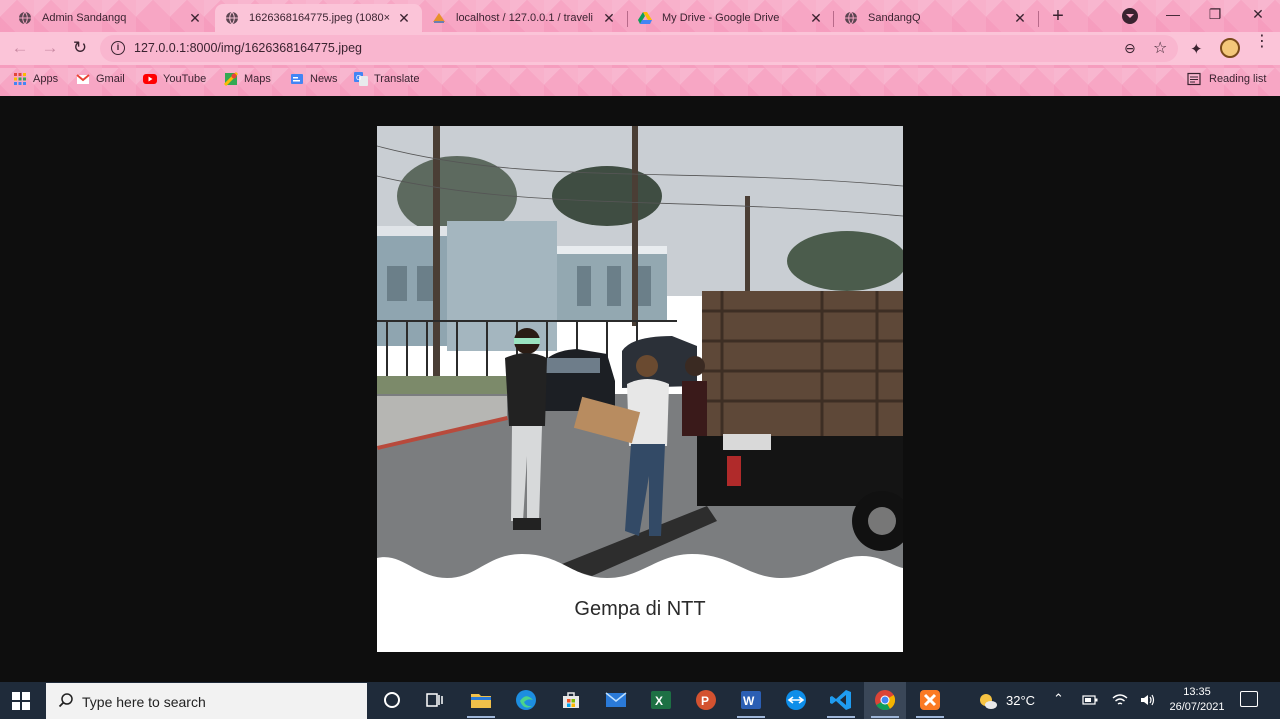 The height and width of the screenshot is (719, 1280). I want to click on tab-search-icon, so click(1130, 16).